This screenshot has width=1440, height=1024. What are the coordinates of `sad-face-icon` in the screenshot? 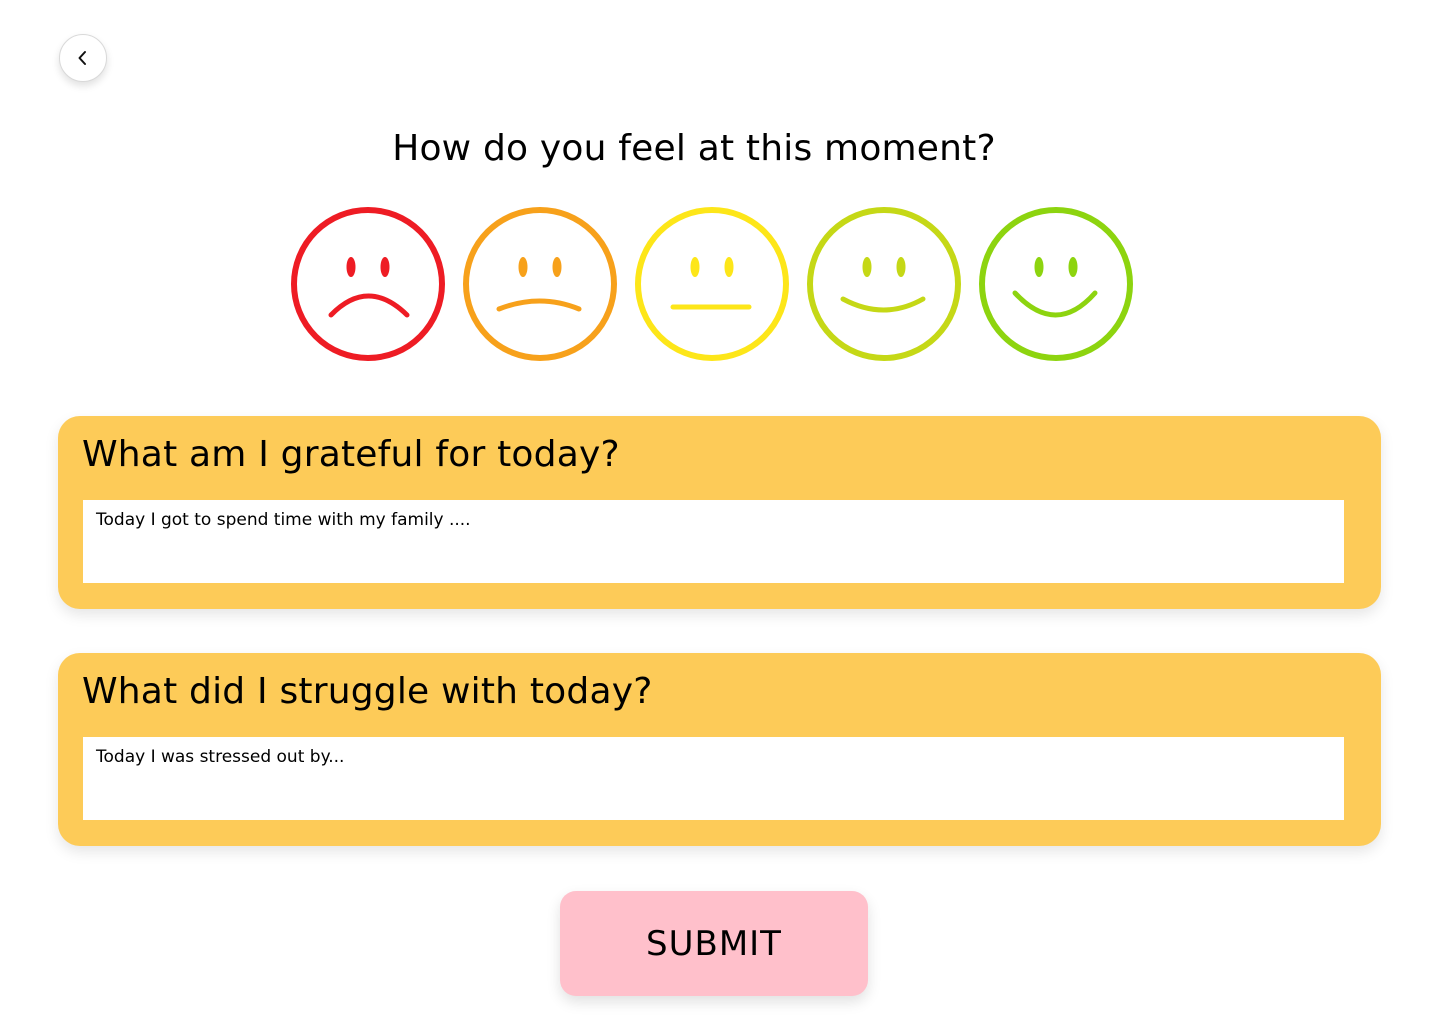 It's located at (540, 284).